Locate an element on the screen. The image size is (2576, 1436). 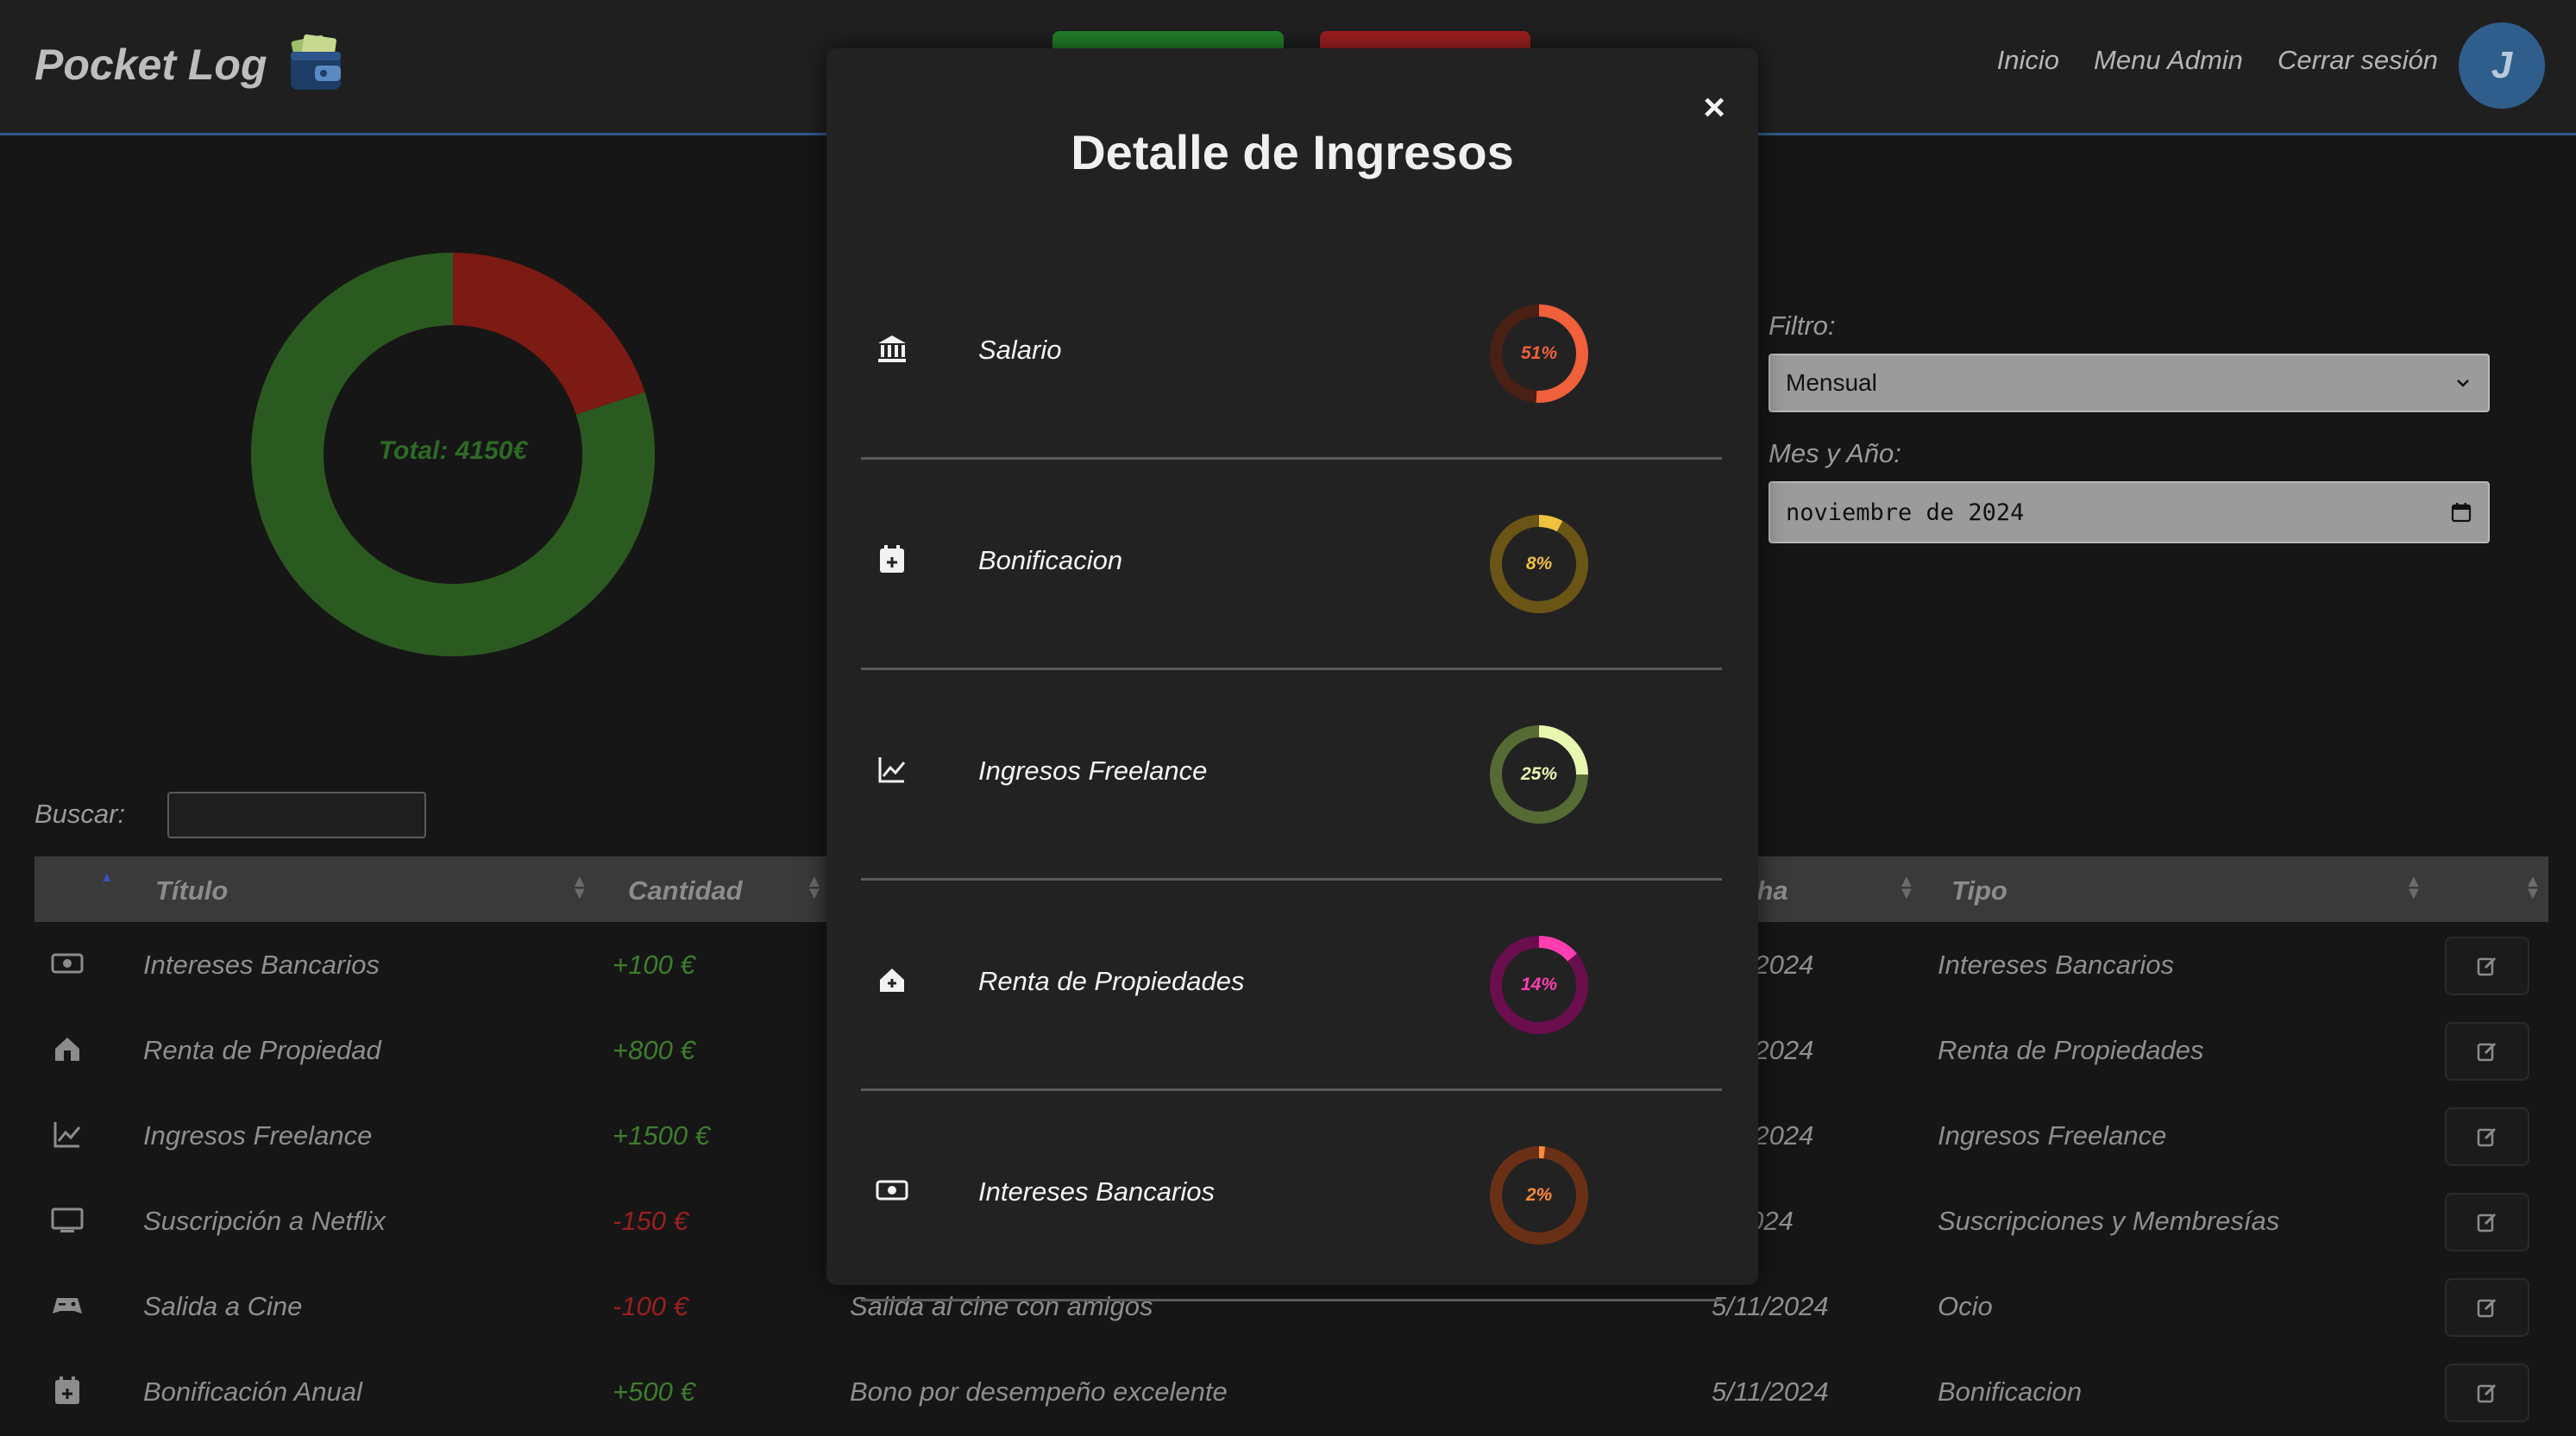
income-item-progress-ring: 25% is located at coordinates (1539, 775).